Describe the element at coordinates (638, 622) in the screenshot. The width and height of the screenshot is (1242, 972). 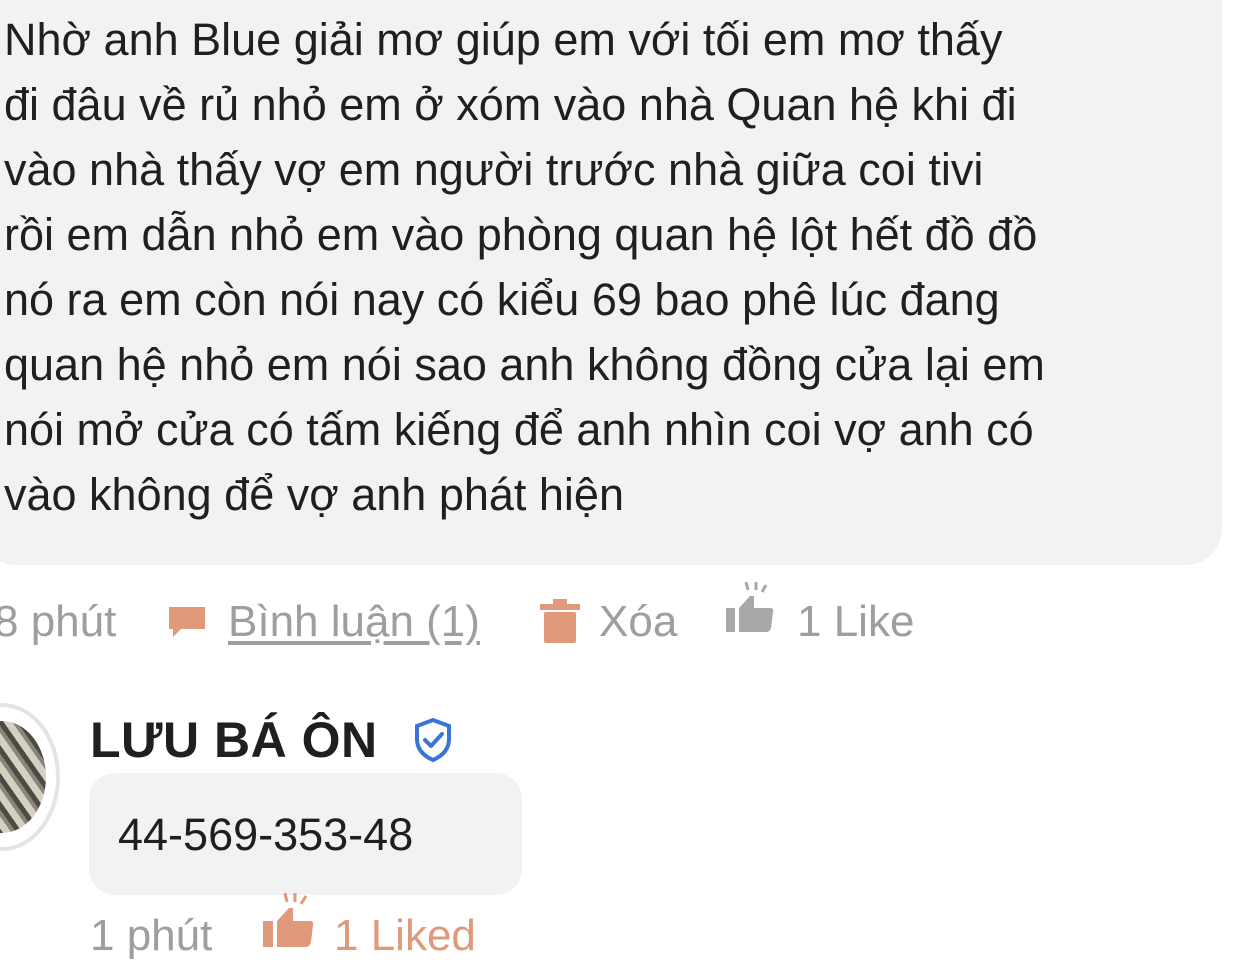
I see `delete-button: Xóa` at that location.